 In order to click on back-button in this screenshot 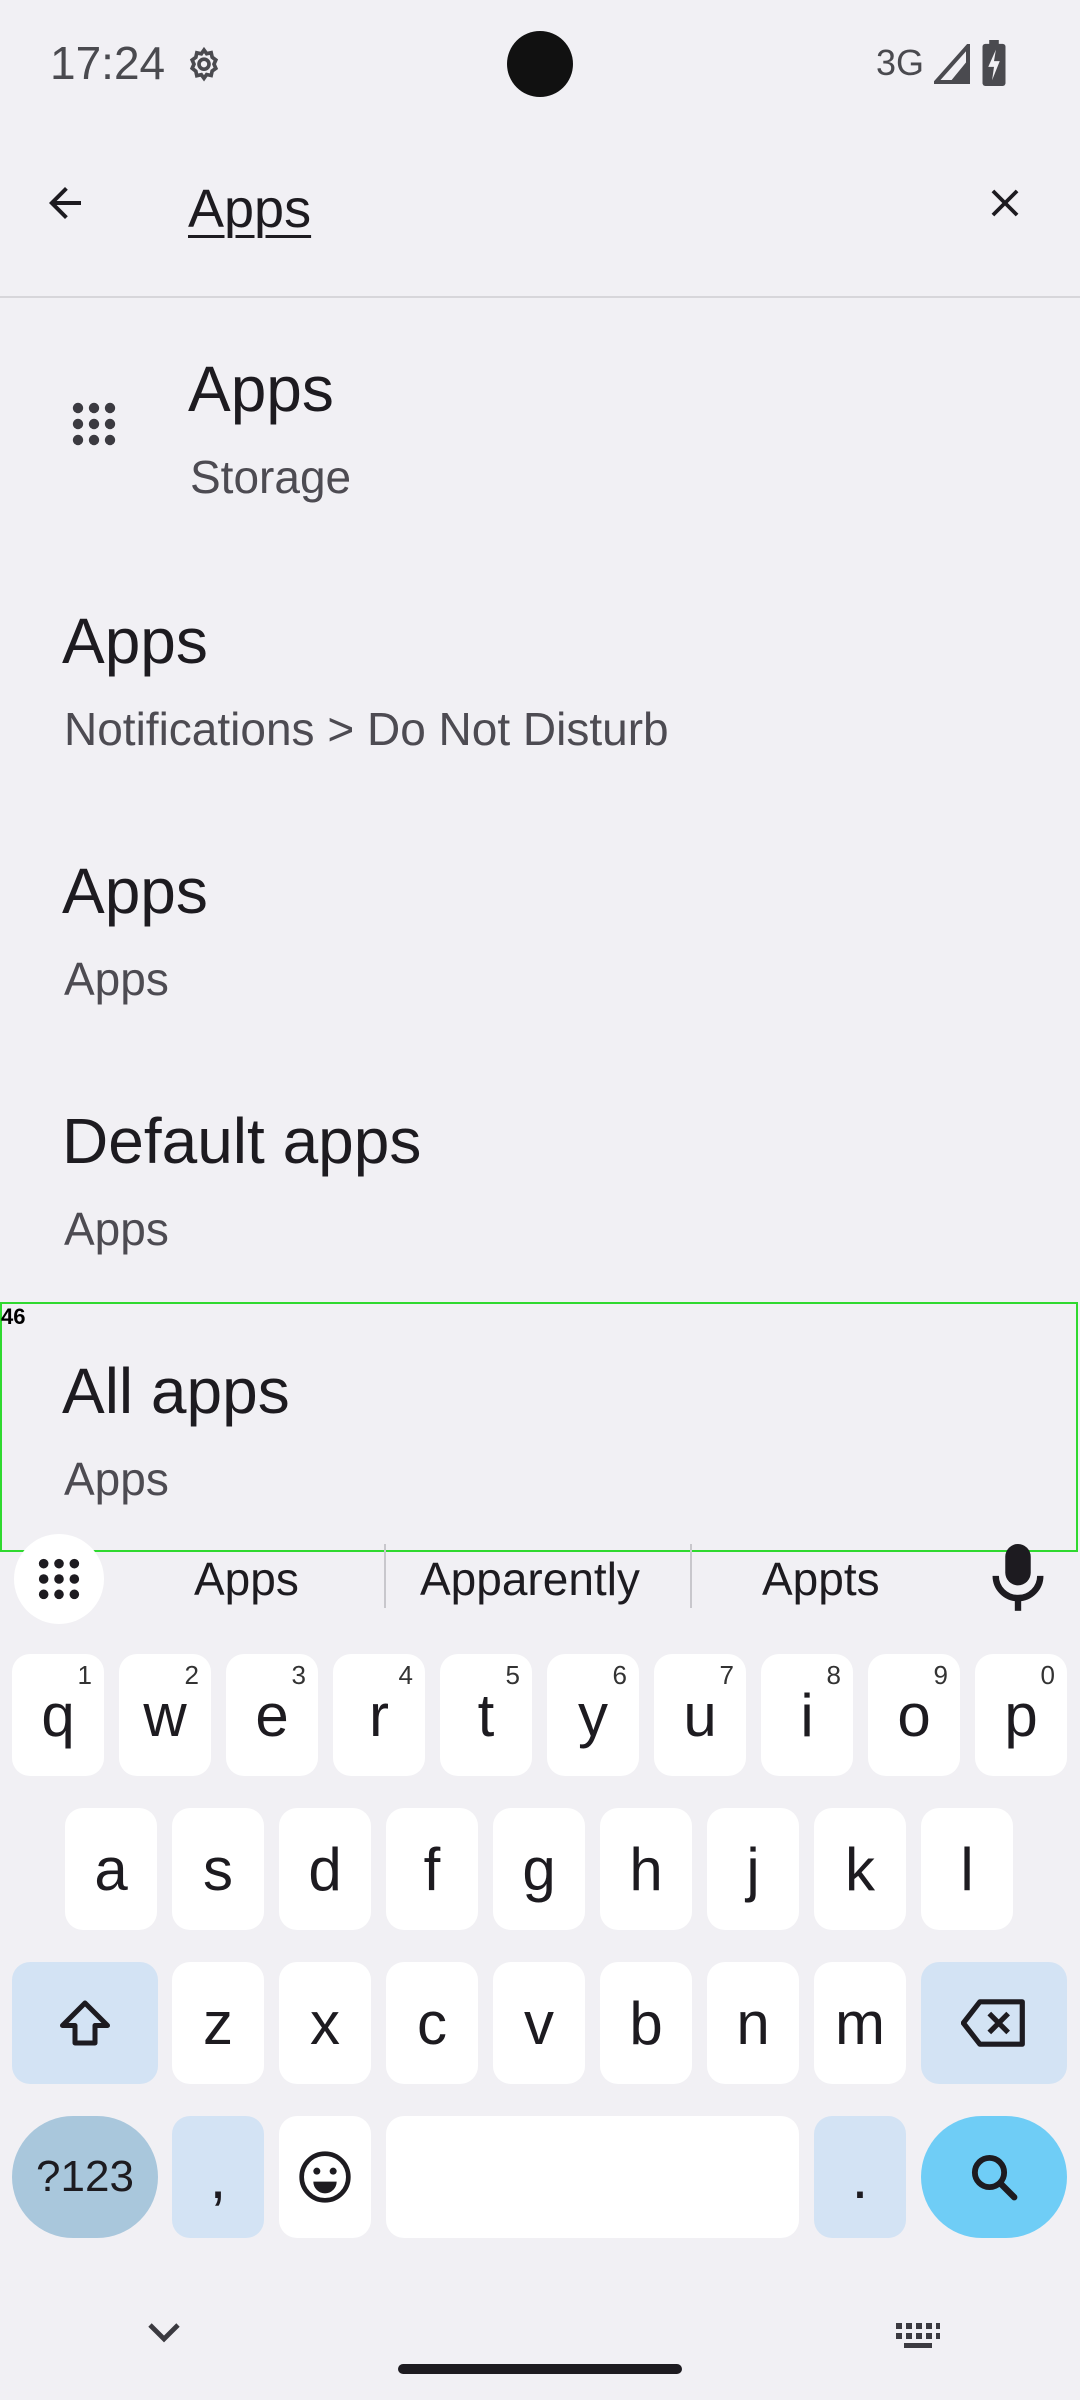, I will do `click(65, 203)`.